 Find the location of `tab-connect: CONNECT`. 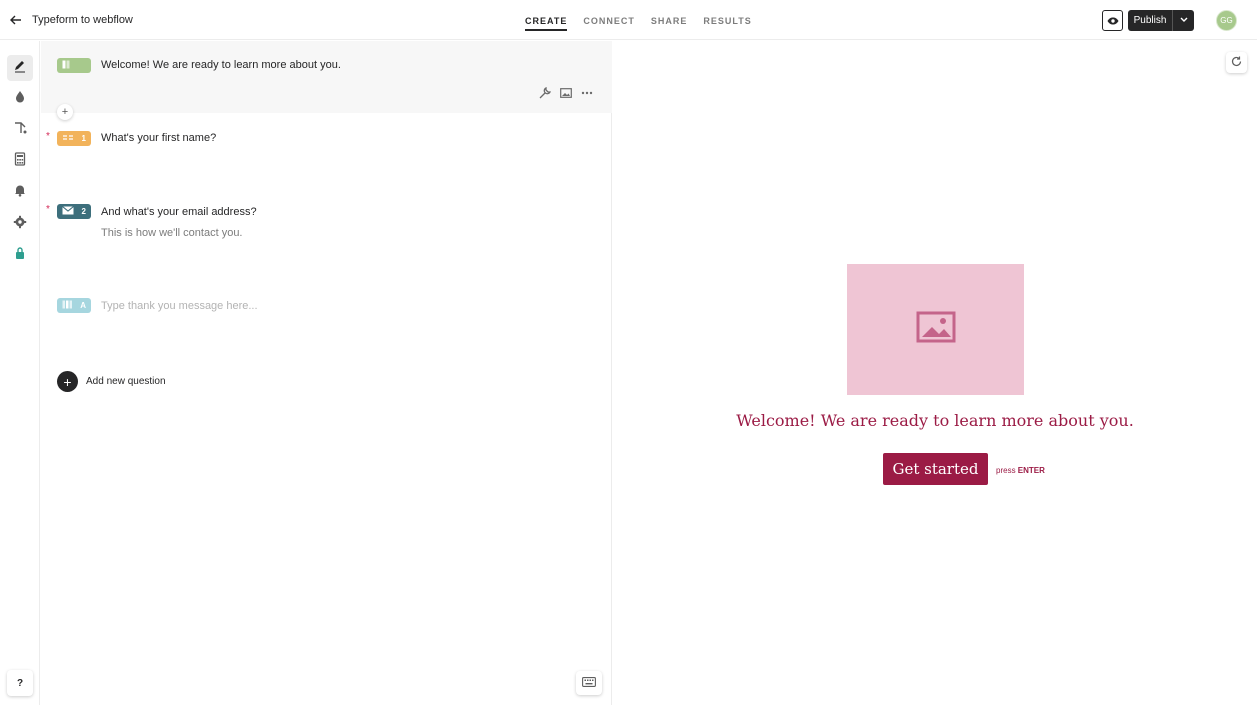

tab-connect: CONNECT is located at coordinates (609, 15).